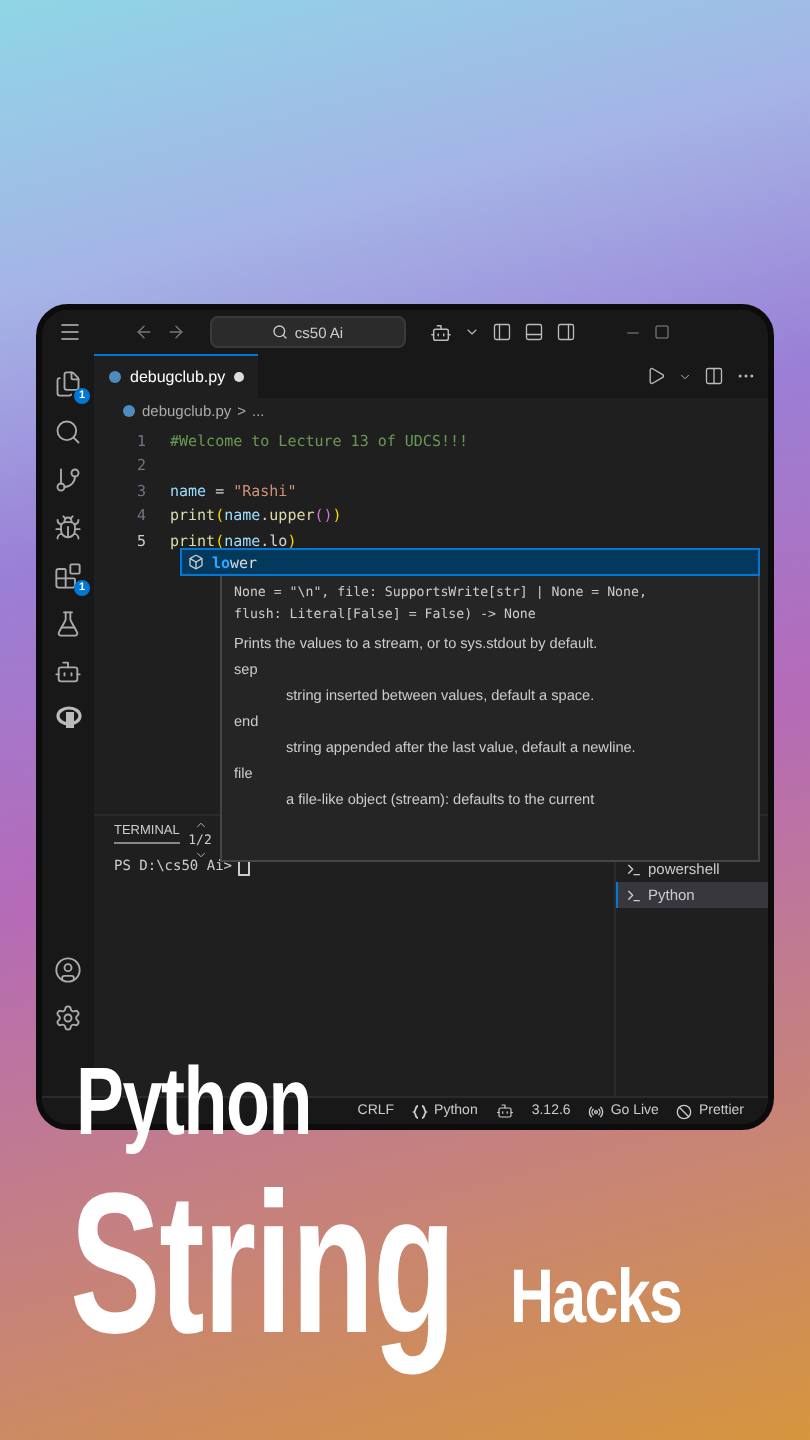 The width and height of the screenshot is (810, 1440). I want to click on braces-icon, so click(420, 1111).